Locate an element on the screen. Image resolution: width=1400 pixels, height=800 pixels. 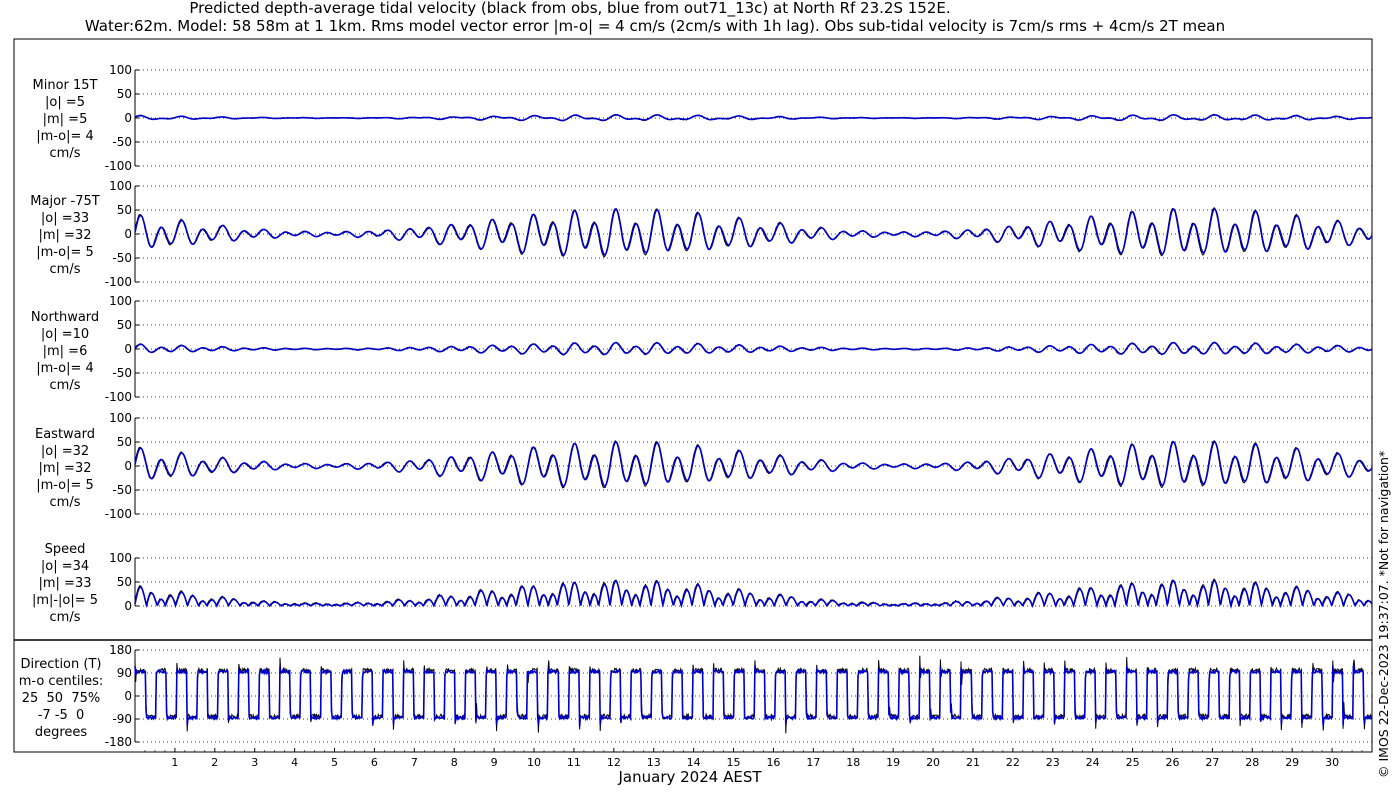
panel-label-line: Direction (T) is located at coordinates (61, 664).